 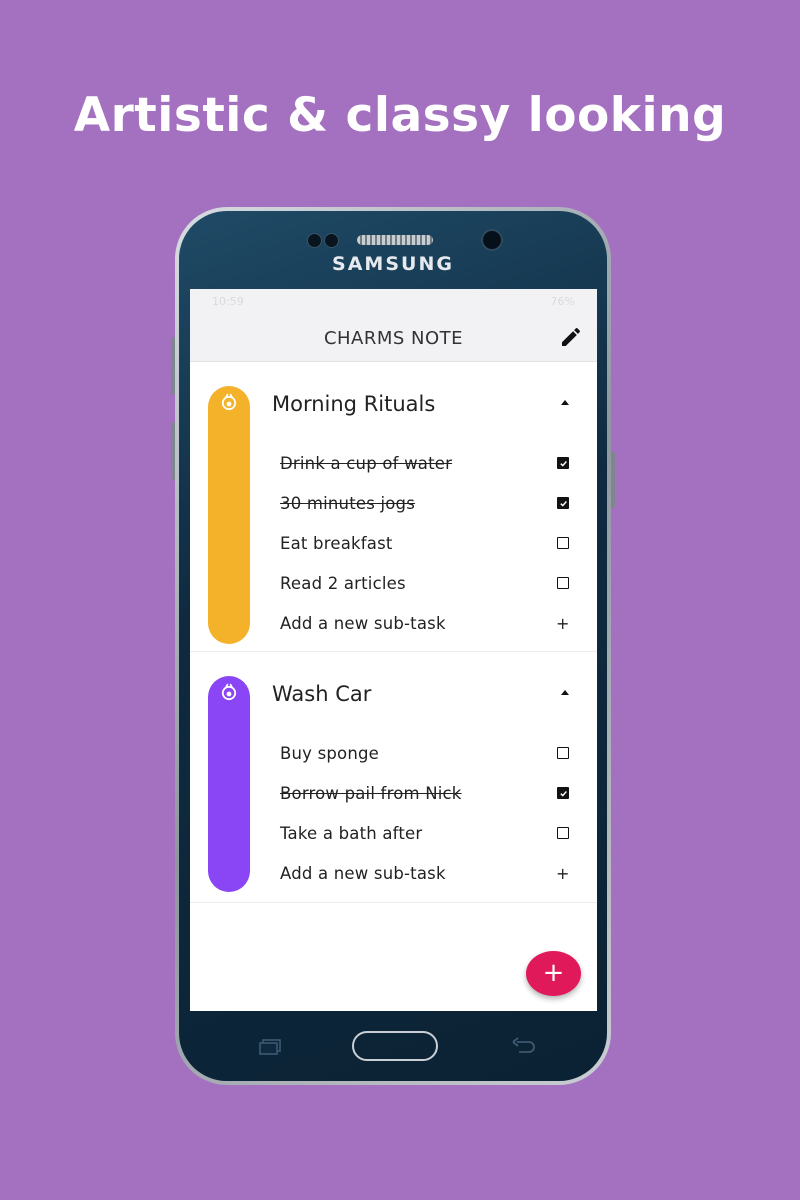 I want to click on subtask-row: Eat breakfast, so click(x=425, y=543).